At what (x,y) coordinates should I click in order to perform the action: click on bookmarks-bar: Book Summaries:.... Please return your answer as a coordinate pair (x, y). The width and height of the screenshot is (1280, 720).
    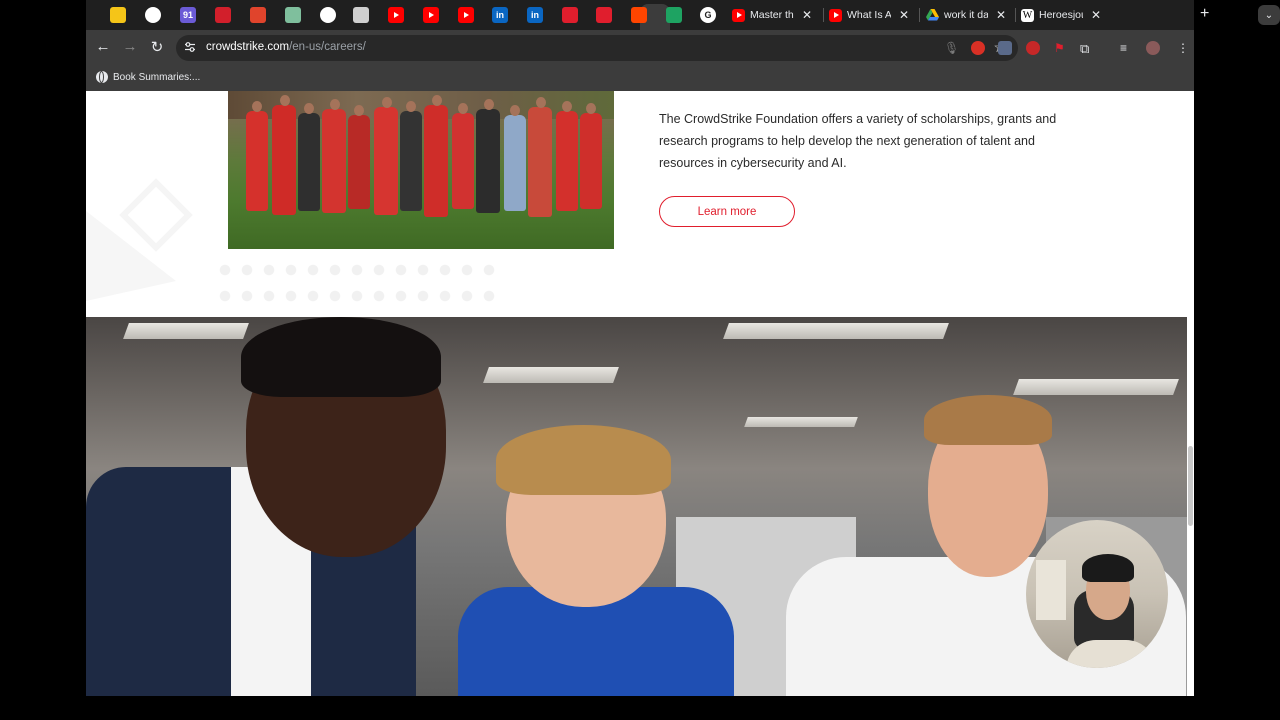
    Looking at the image, I should click on (640, 78).